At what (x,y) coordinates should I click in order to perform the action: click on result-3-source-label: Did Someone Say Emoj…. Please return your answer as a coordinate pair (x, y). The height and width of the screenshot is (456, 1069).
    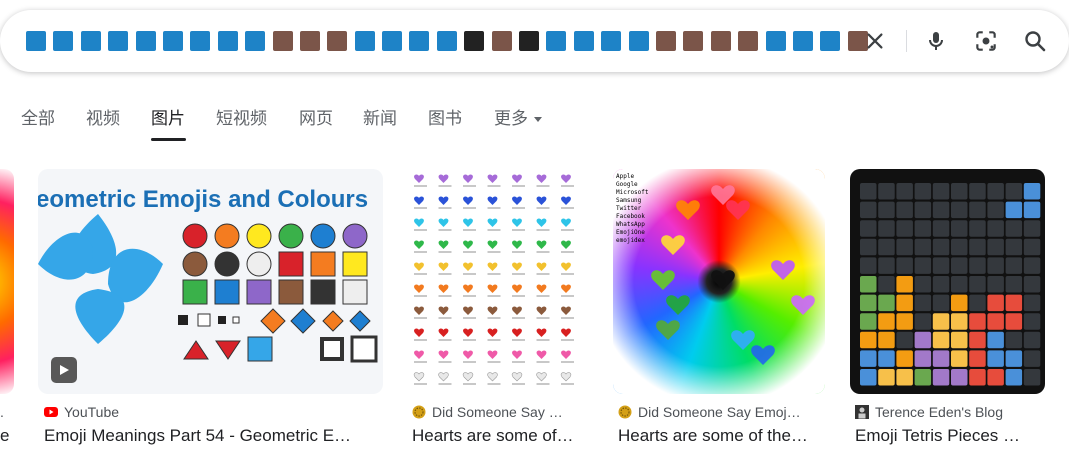
    Looking at the image, I should click on (719, 412).